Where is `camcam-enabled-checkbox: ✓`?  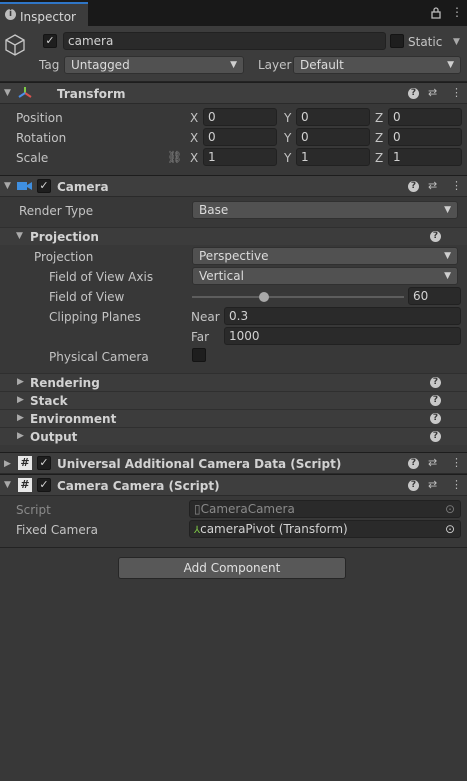 camcam-enabled-checkbox: ✓ is located at coordinates (44, 485).